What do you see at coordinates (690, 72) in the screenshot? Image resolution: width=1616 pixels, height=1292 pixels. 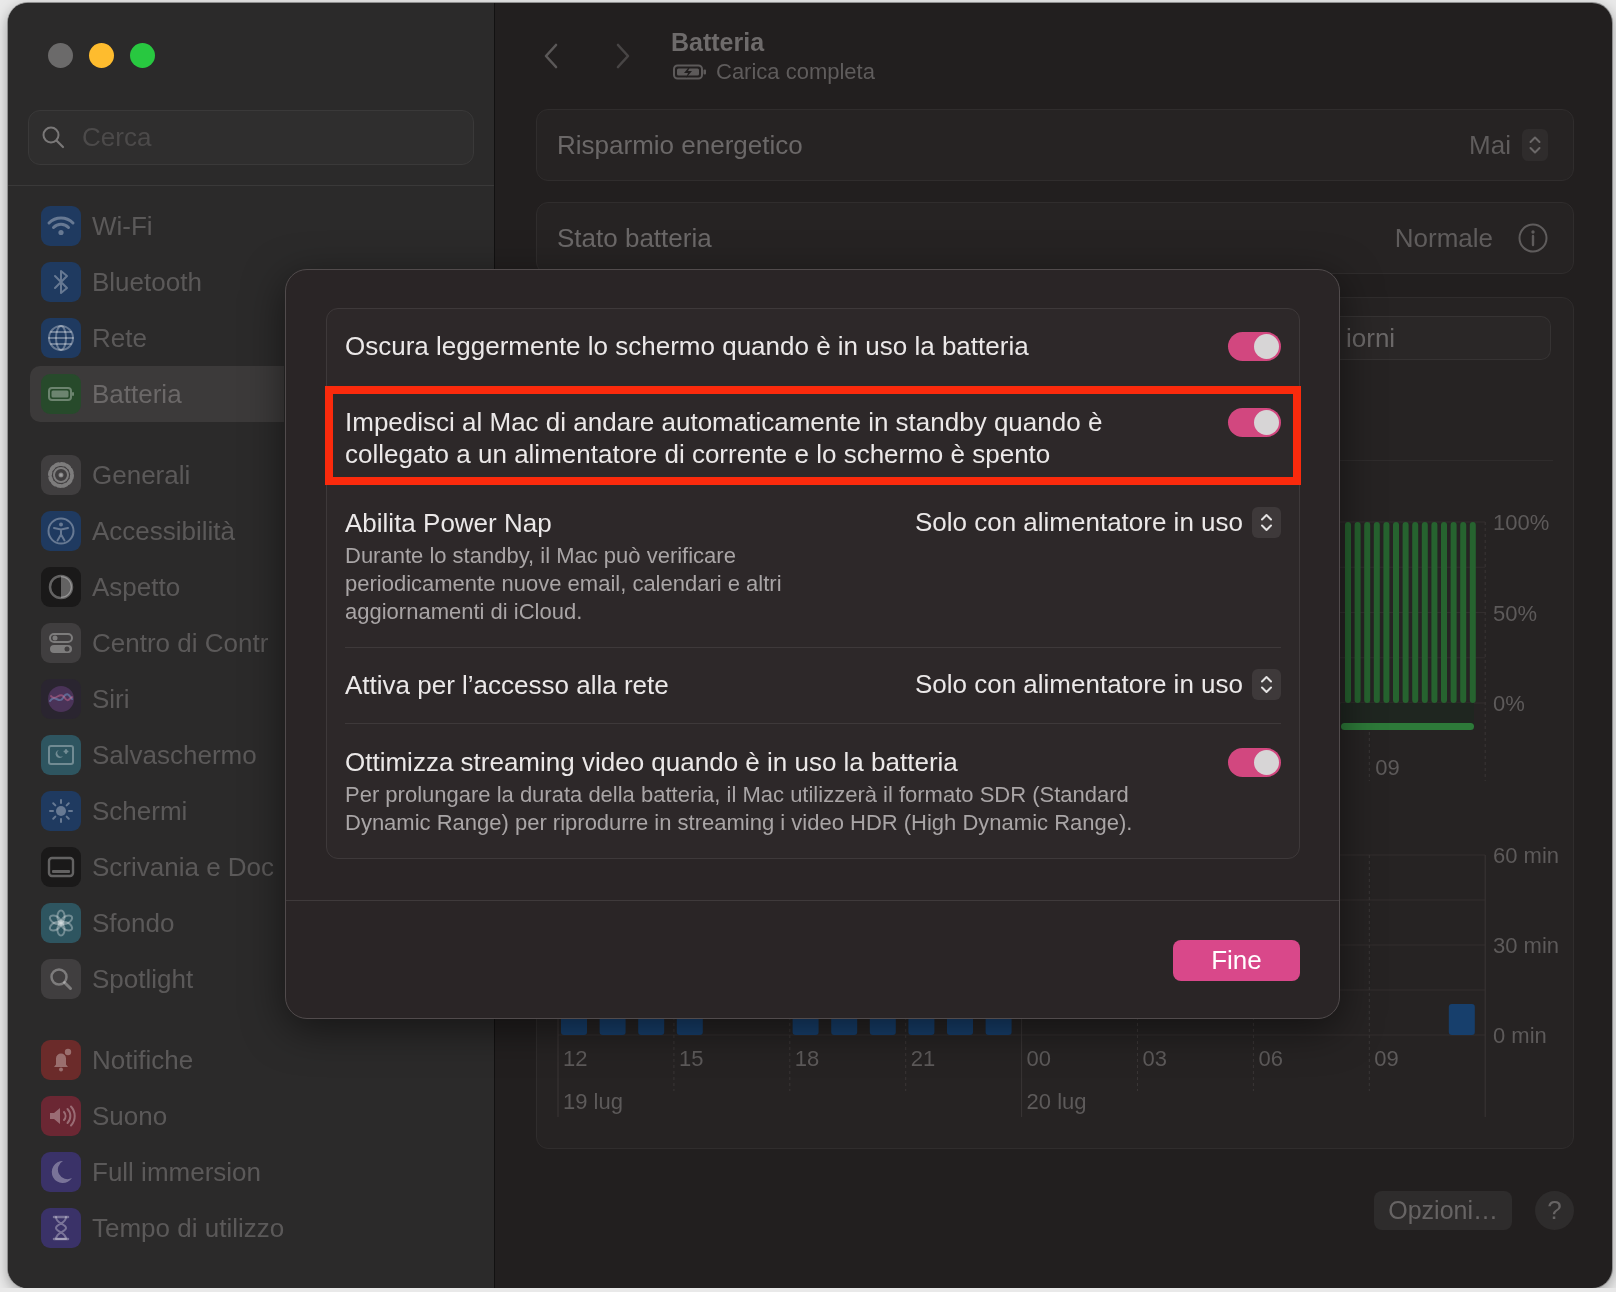 I see `battery-bolt-icon` at bounding box center [690, 72].